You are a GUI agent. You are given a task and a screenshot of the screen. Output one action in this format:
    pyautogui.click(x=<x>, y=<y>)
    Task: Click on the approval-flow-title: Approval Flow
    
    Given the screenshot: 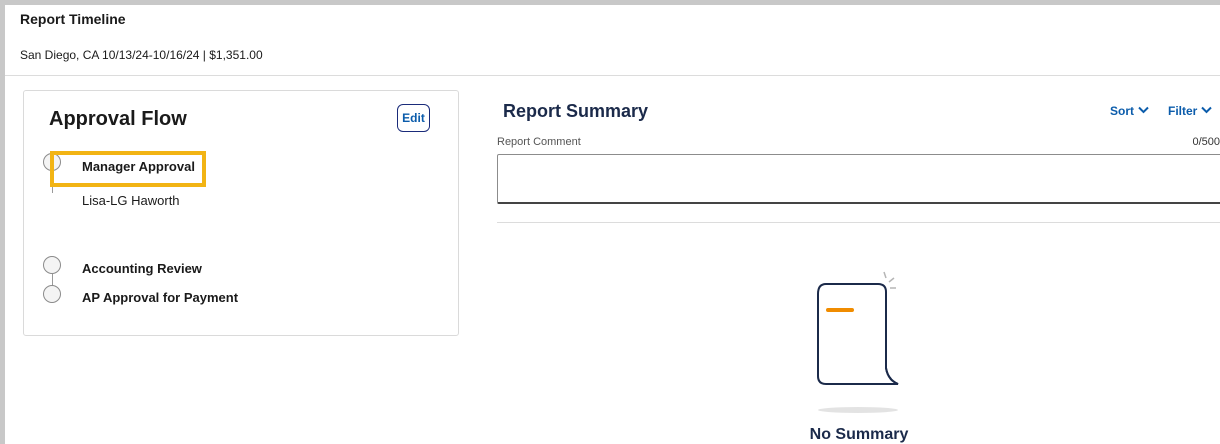 What is the action you would take?
    pyautogui.click(x=118, y=119)
    